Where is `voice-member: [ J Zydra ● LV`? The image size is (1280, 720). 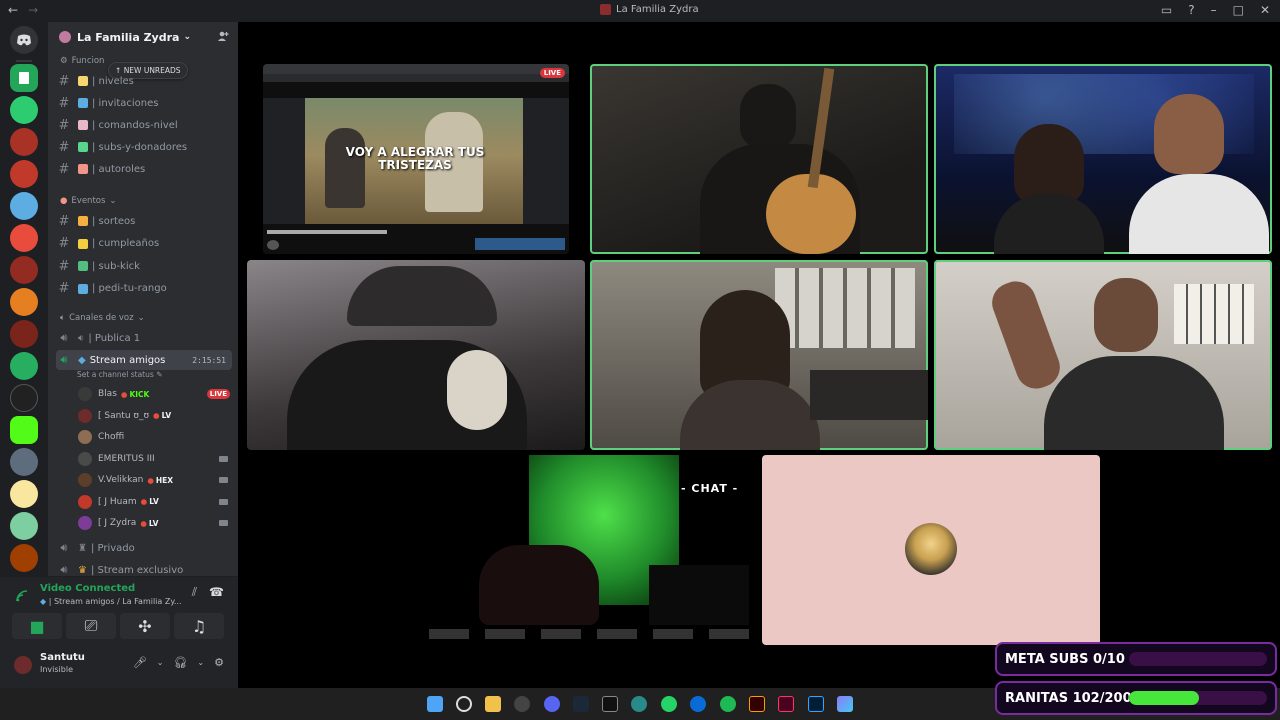
voice-member: [ J Zydra ● LV is located at coordinates (157, 523).